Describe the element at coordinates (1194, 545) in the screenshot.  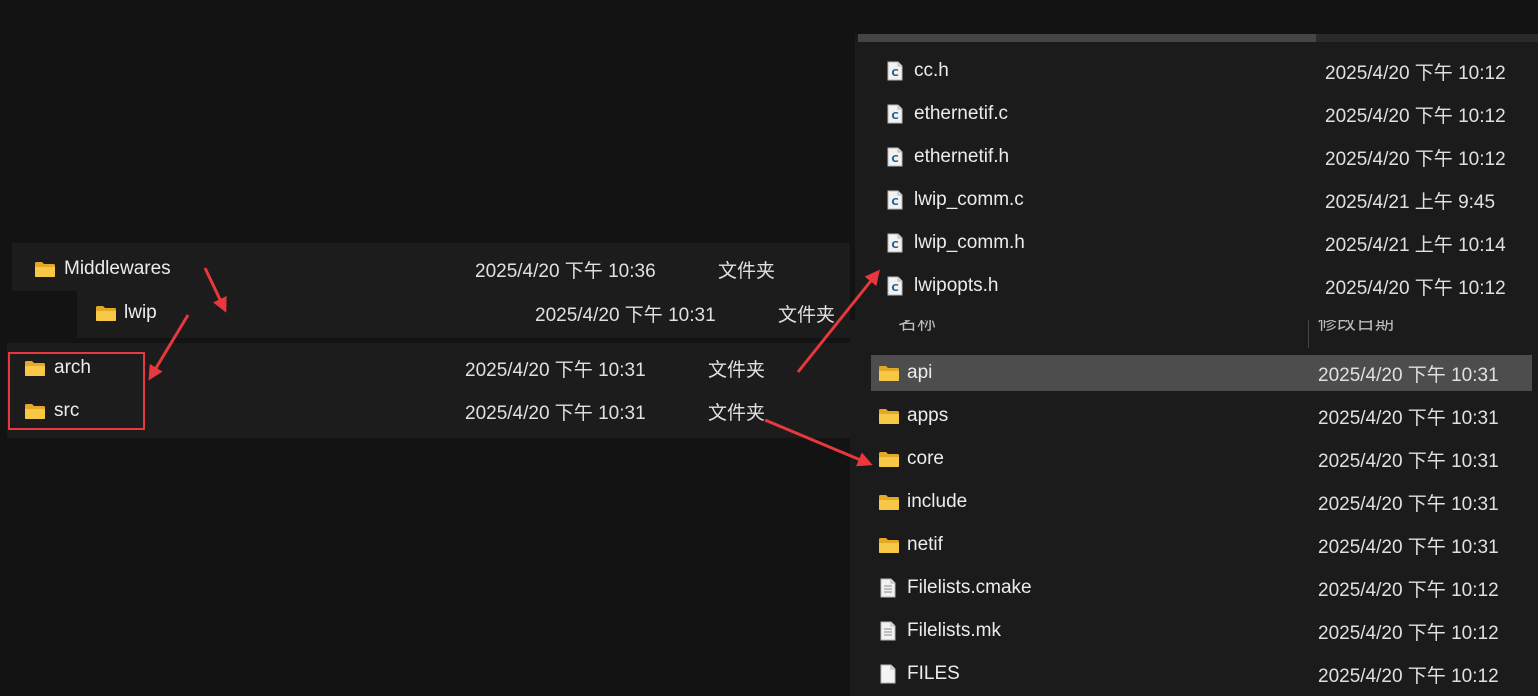
I see `folder-row: netif 2025/4/20 下午 10:31` at that location.